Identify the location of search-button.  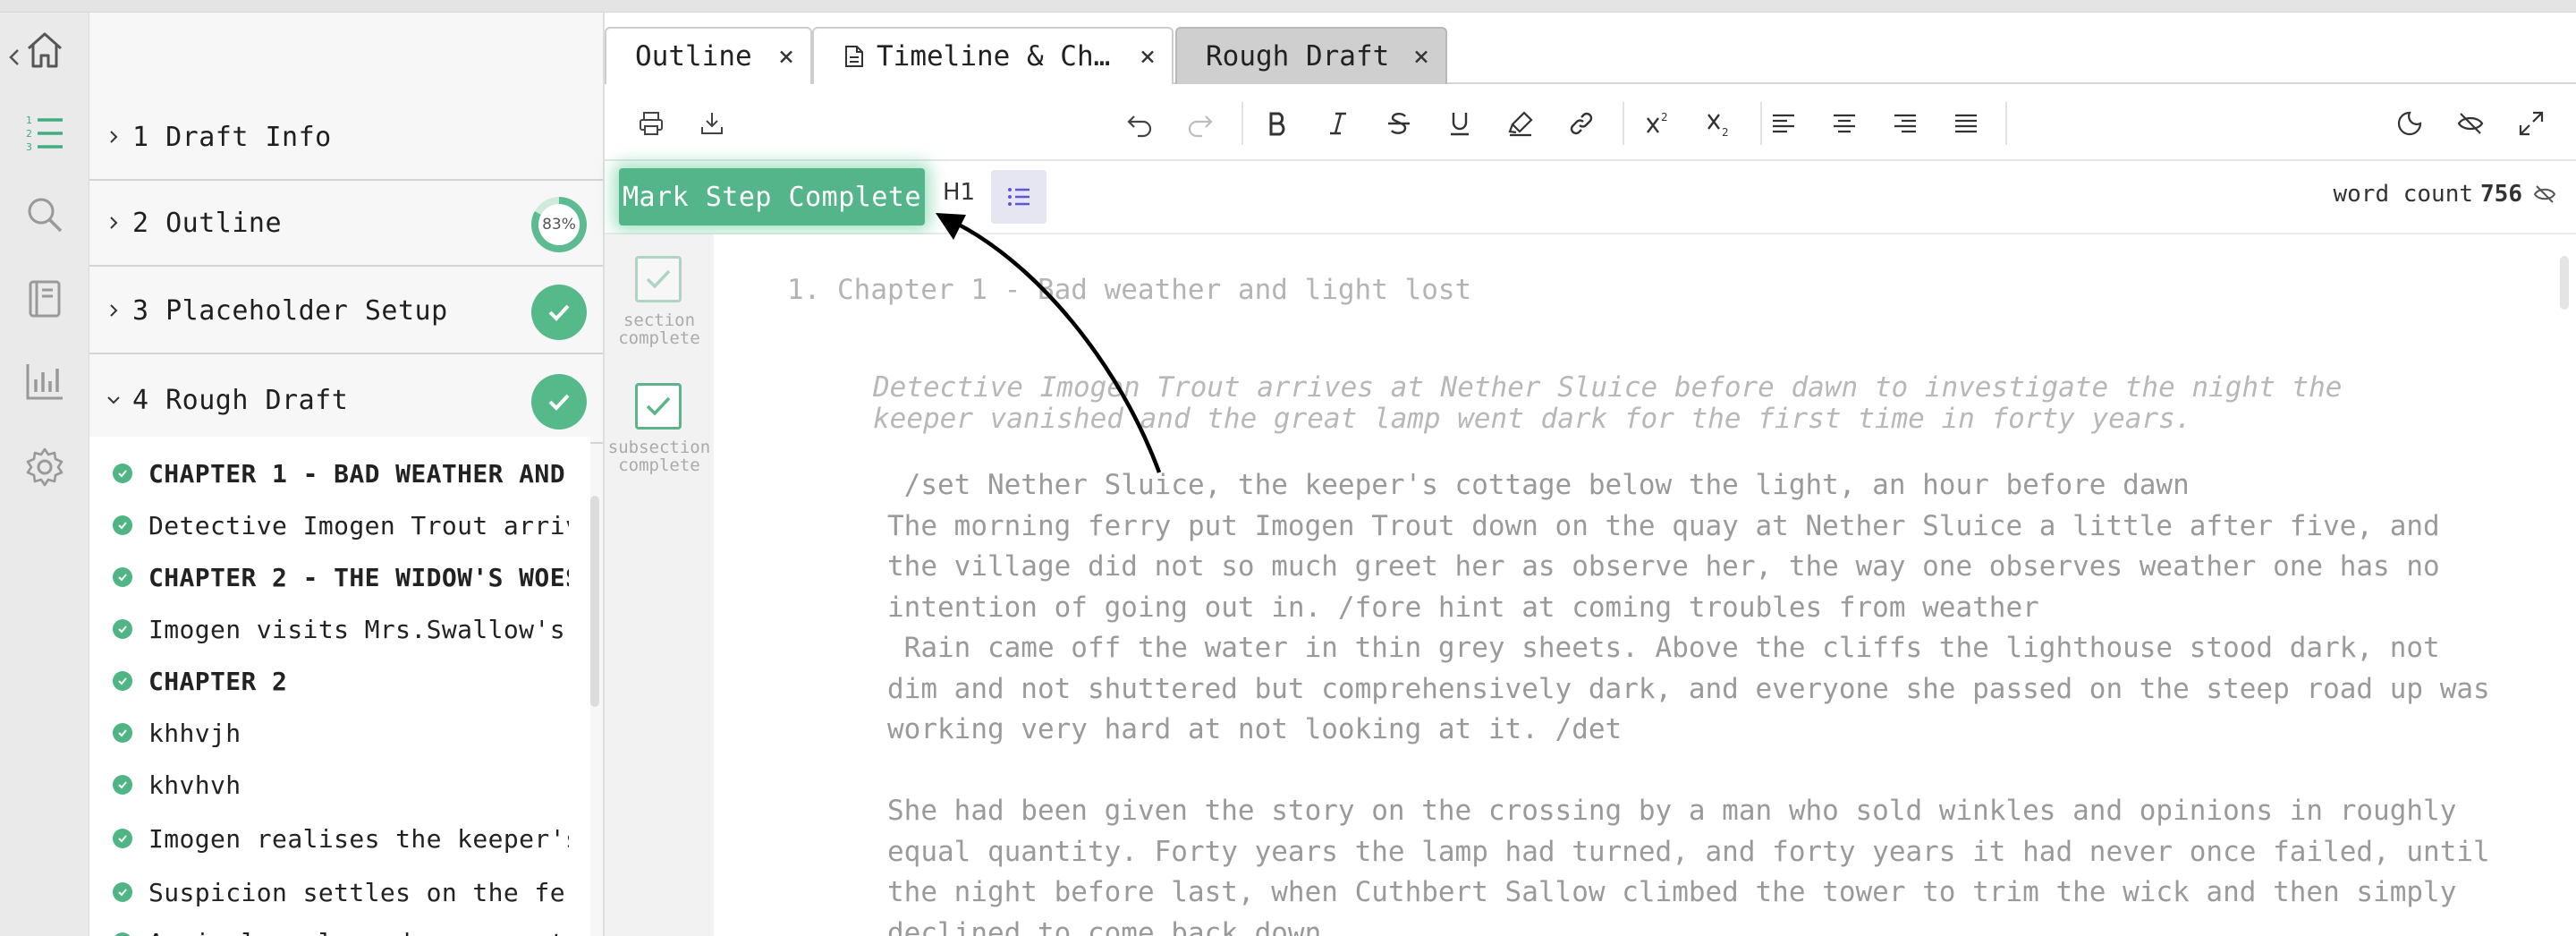
(45, 215).